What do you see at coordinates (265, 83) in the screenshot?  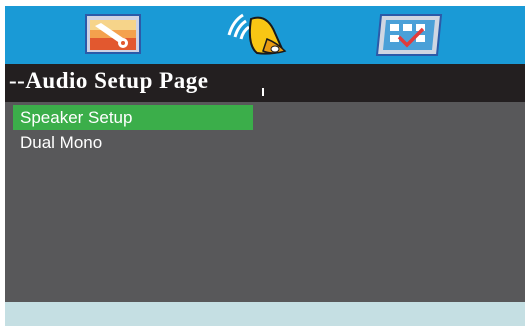 I see `page-title-bar: --Audio Setup Page` at bounding box center [265, 83].